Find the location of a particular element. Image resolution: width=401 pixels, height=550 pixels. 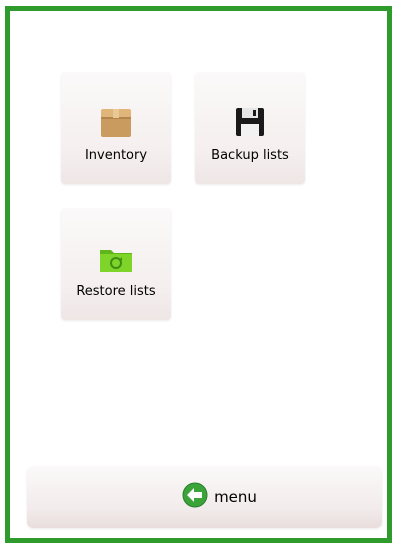

floppy-disk-icon is located at coordinates (250, 122).